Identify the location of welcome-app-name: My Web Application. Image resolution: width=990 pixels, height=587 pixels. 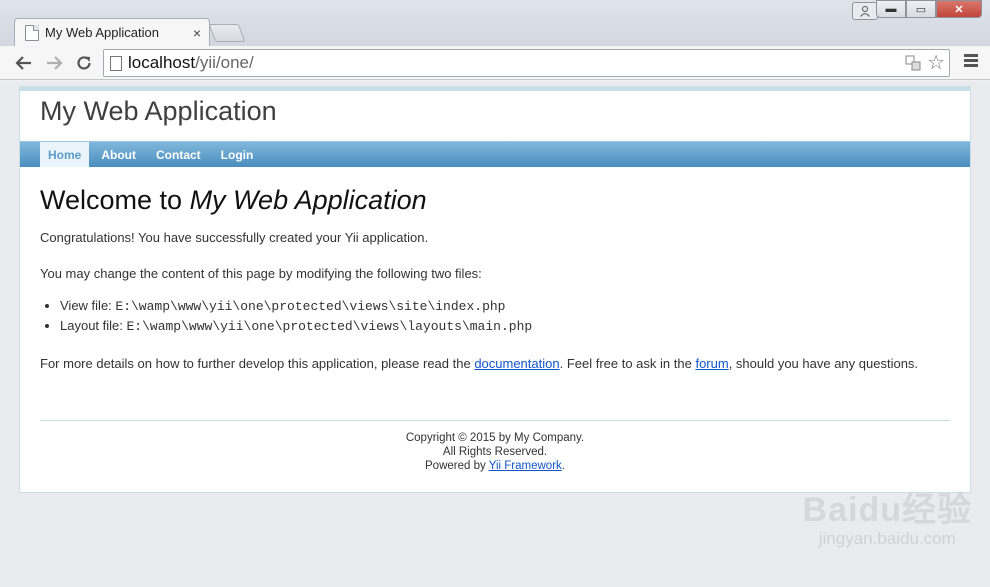
(308, 200).